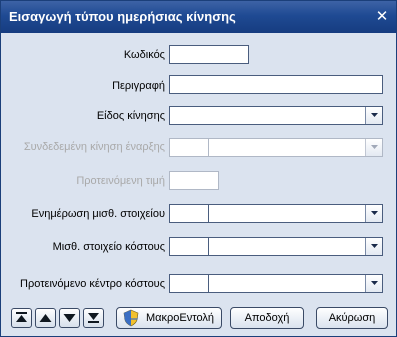 This screenshot has height=337, width=397. Describe the element at coordinates (194, 180) in the screenshot. I see `suggested-value-input` at that location.